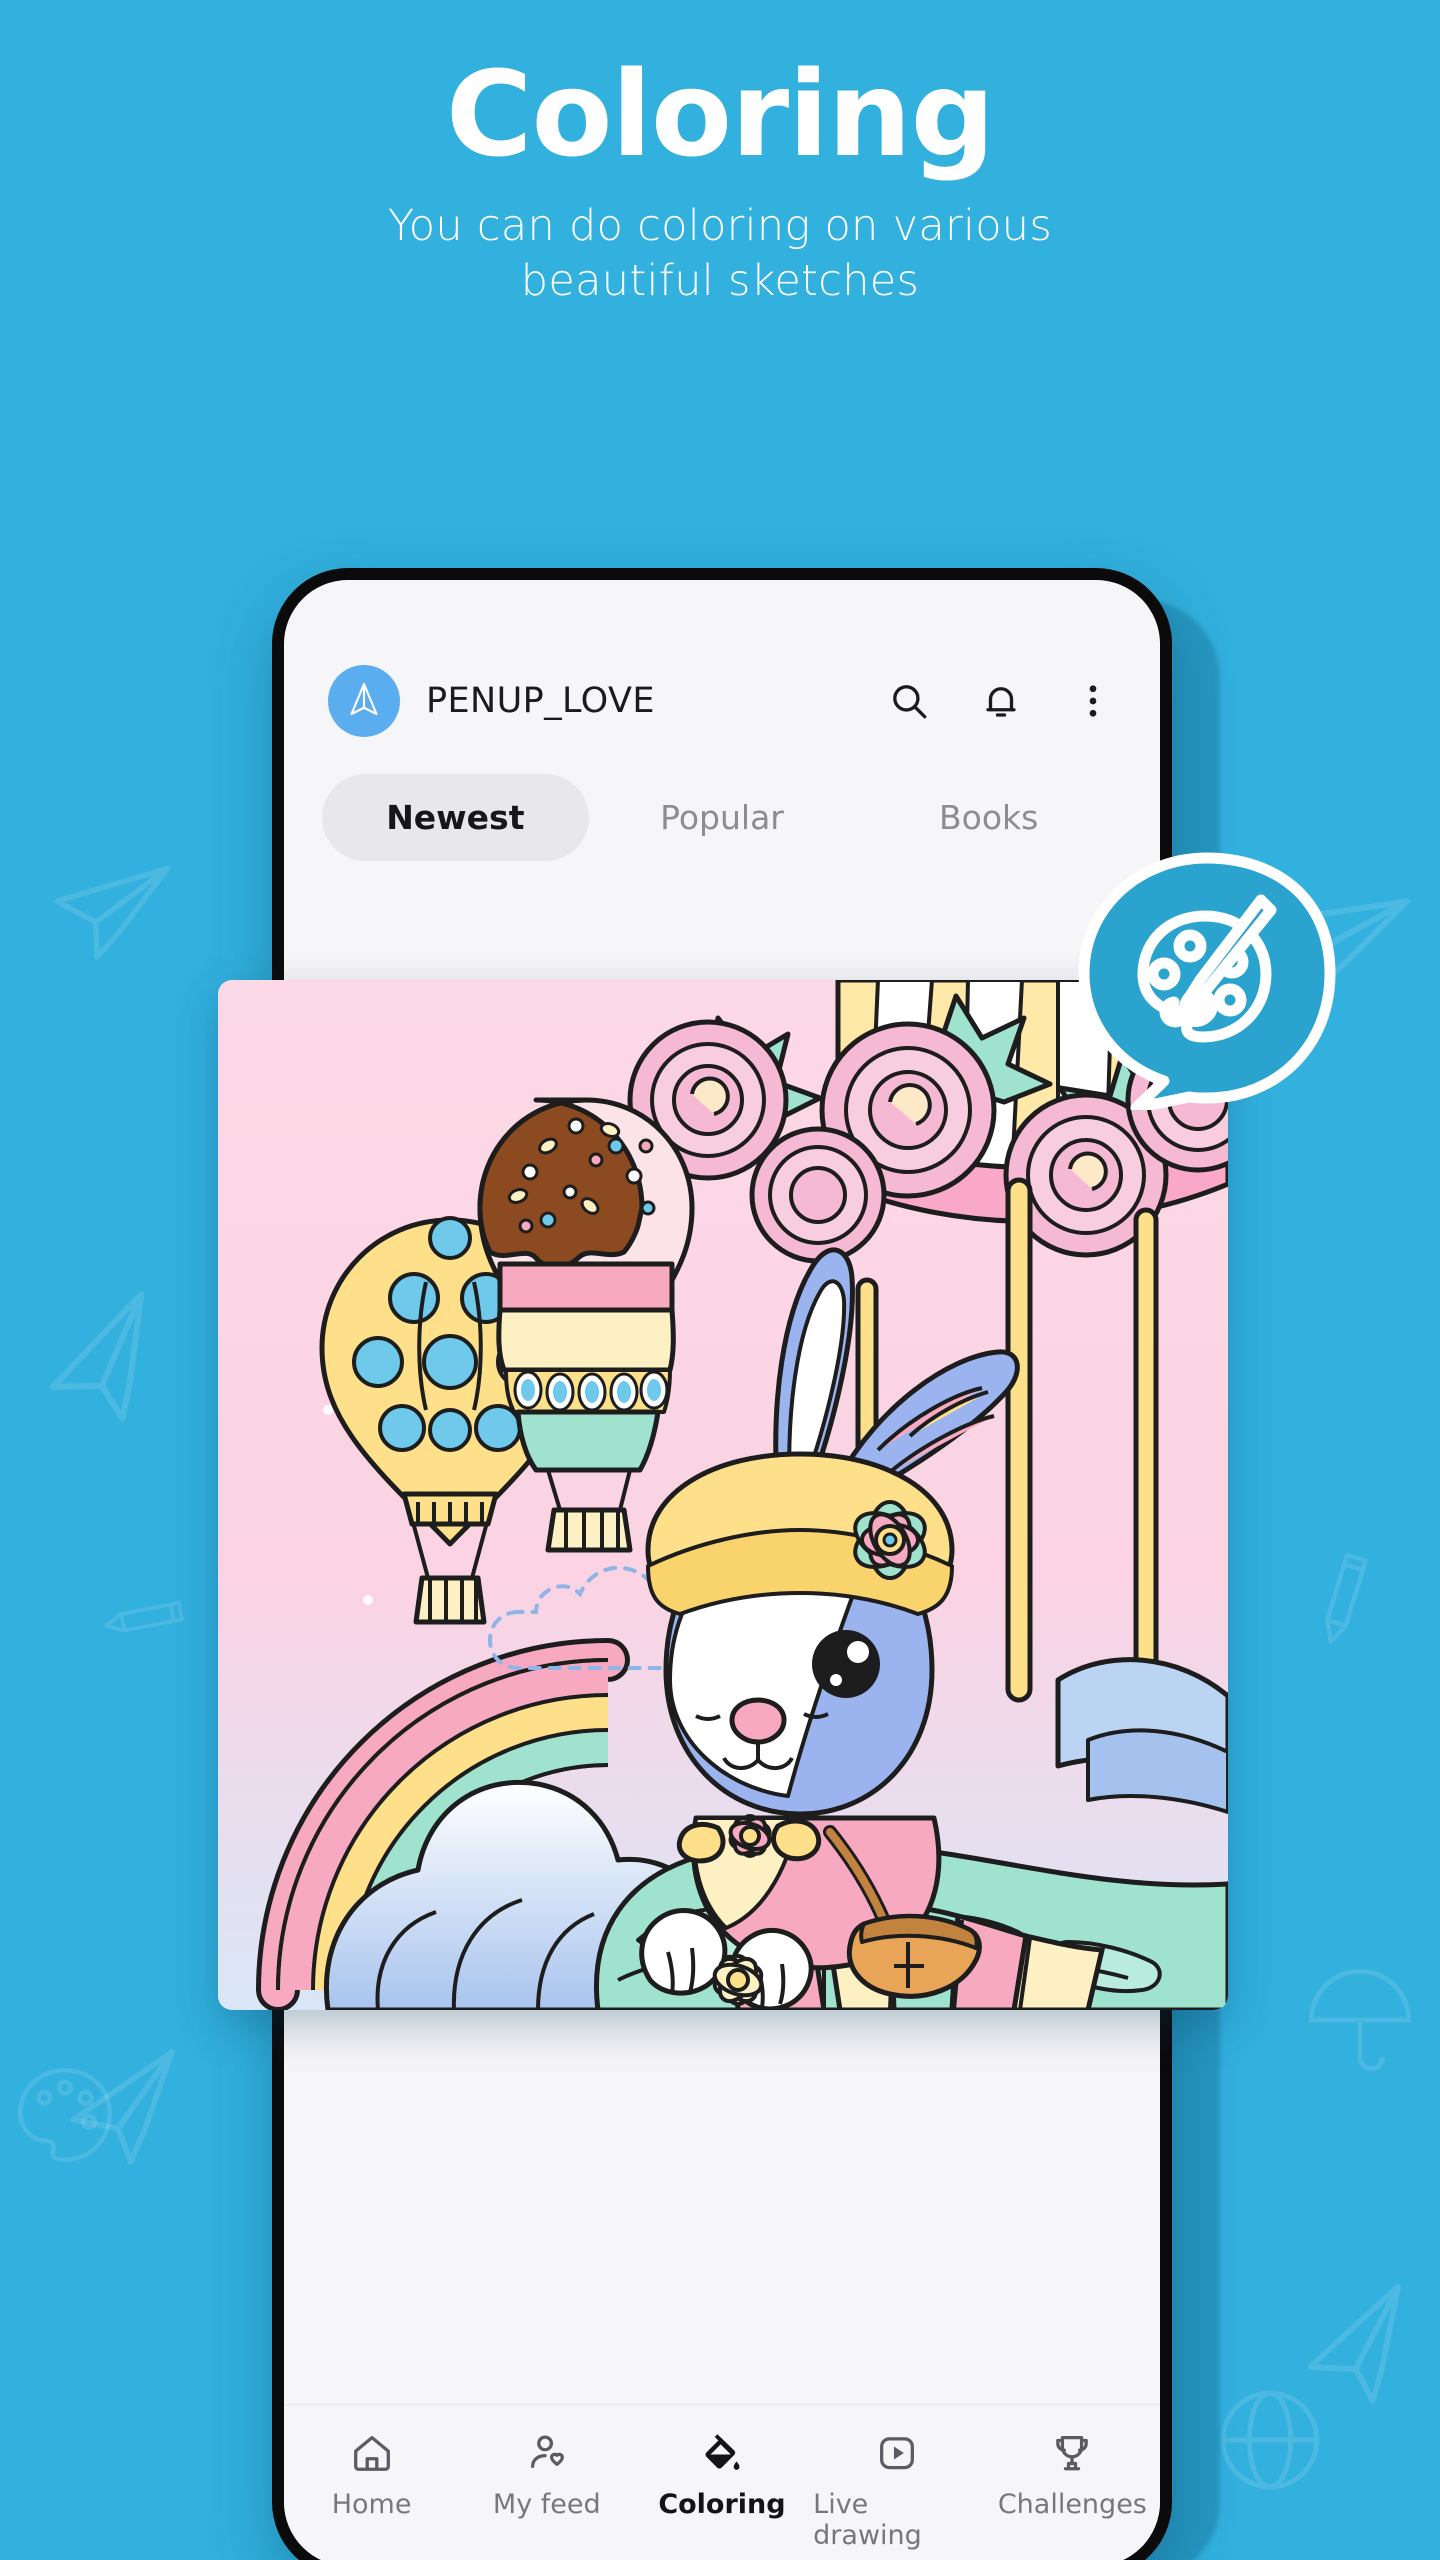 The image size is (1440, 2560). I want to click on nav-item-live-drawing: Live drawing, so click(897, 2489).